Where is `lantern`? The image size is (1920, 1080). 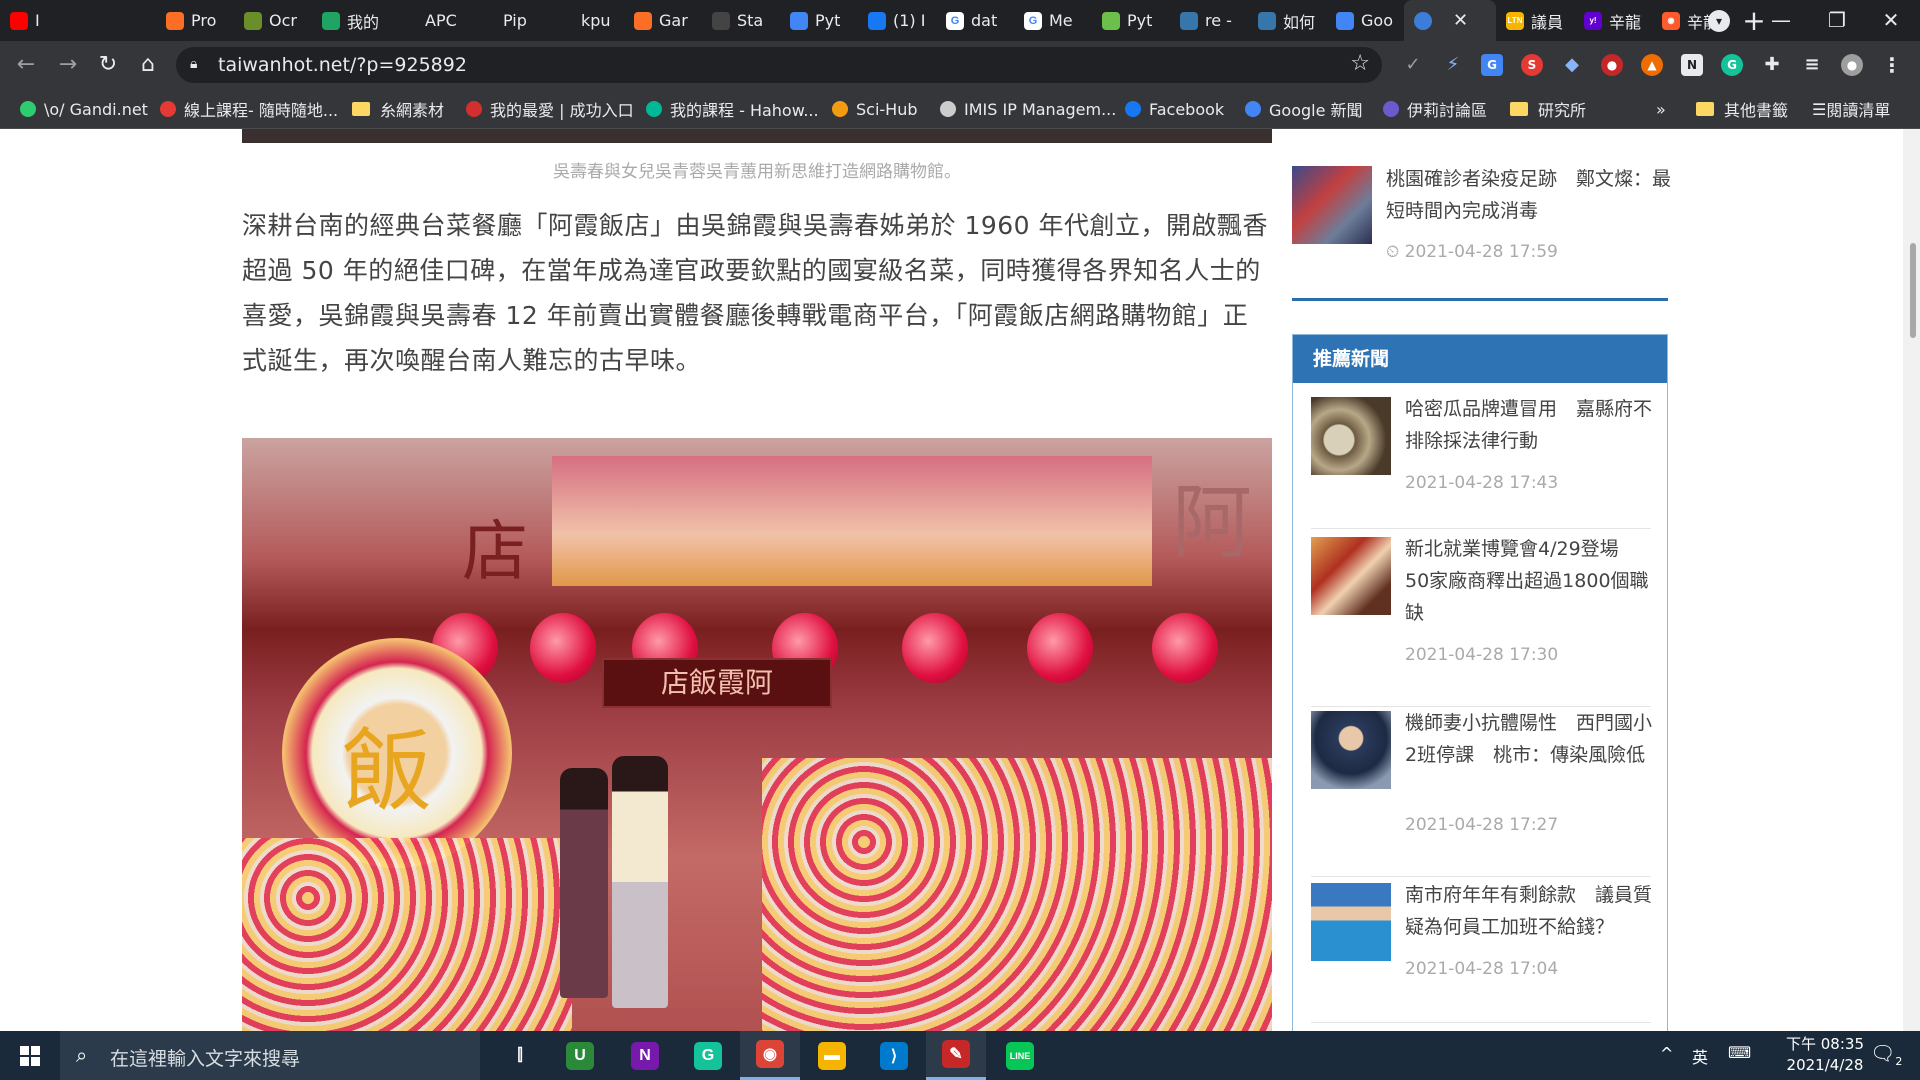
lantern is located at coordinates (1060, 648).